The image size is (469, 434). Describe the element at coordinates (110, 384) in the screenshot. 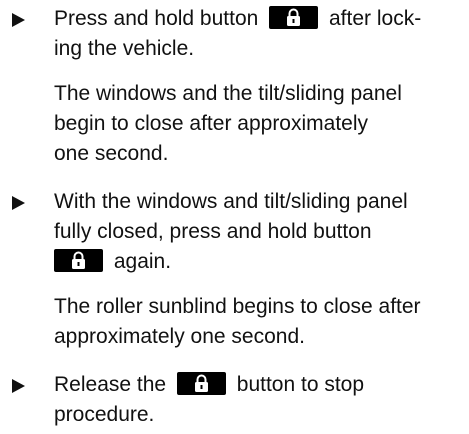

I see `step-3-text-before: Release the` at that location.